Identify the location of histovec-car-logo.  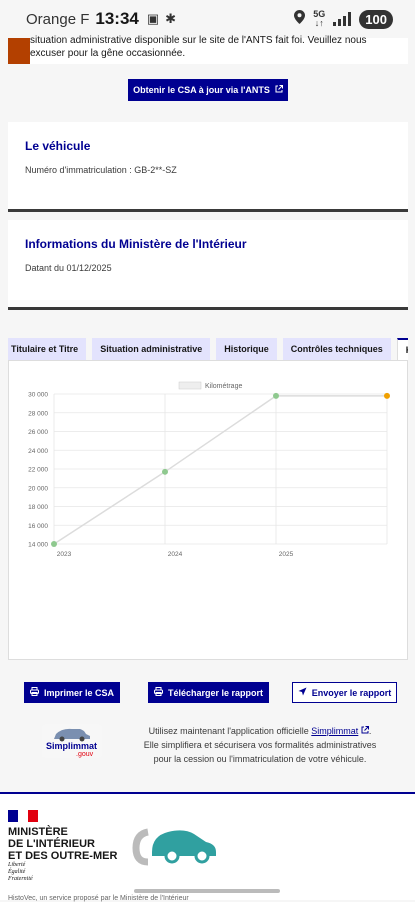
(177, 848).